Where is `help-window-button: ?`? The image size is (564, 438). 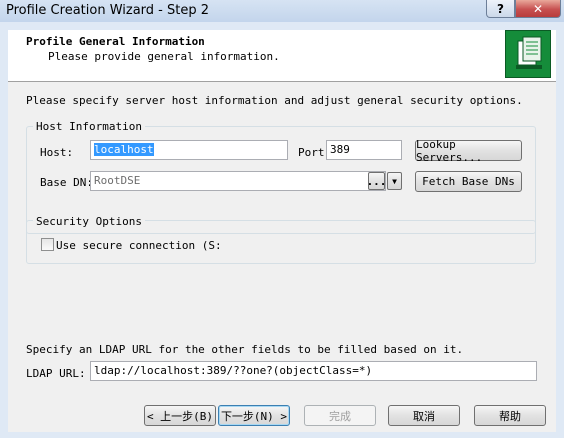
help-window-button: ? is located at coordinates (500, 9).